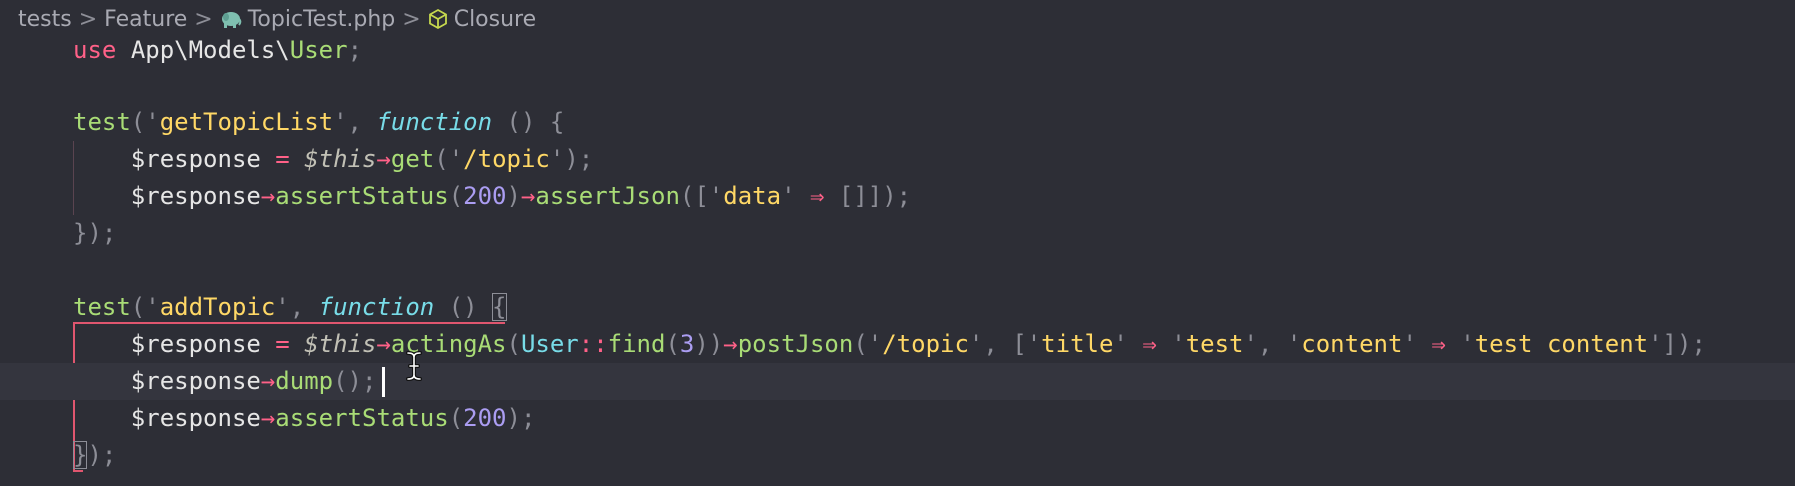  What do you see at coordinates (322, 19) in the screenshot?
I see `breadcrumb-item-file: TopicTest.php` at bounding box center [322, 19].